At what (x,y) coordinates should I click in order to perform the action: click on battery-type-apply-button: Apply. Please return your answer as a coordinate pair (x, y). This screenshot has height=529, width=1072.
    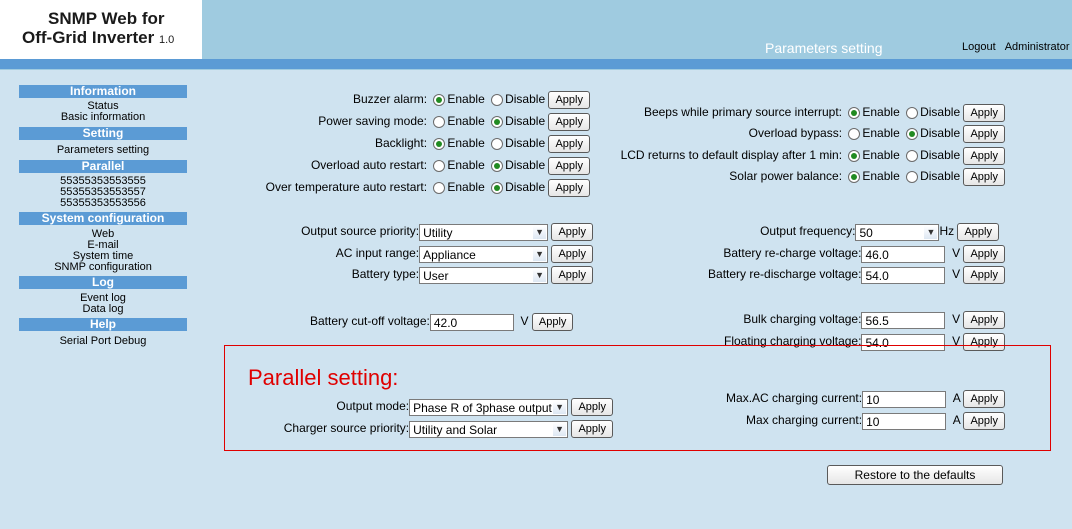
    Looking at the image, I should click on (572, 275).